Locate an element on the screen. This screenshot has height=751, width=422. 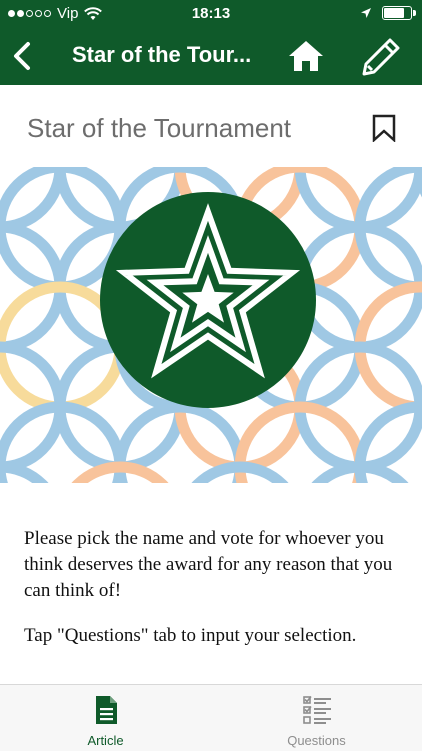
home-icon is located at coordinates (306, 56).